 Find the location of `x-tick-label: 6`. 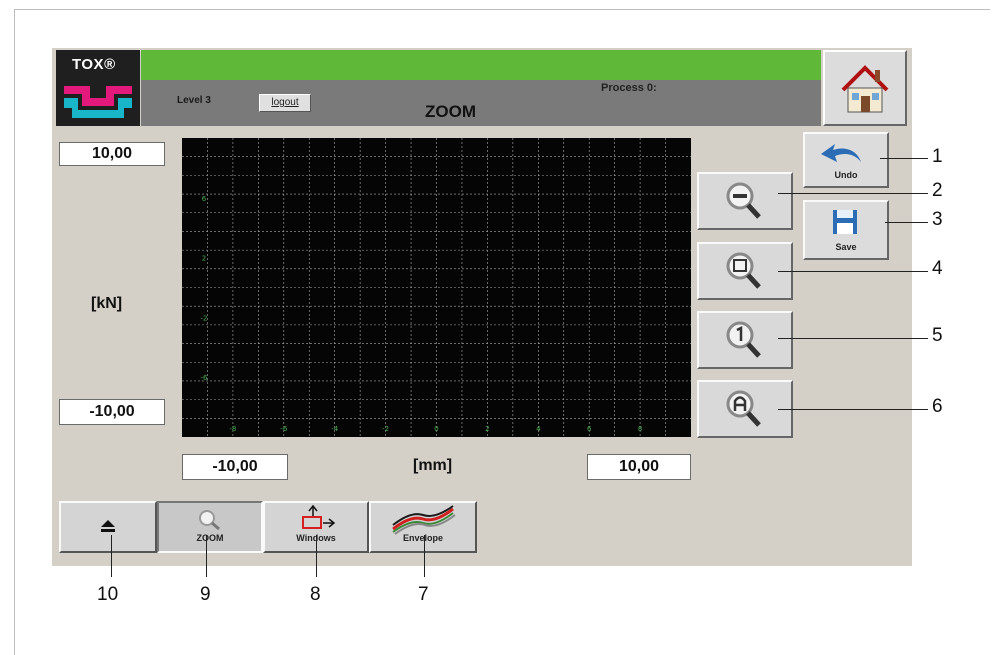

x-tick-label: 6 is located at coordinates (589, 429).